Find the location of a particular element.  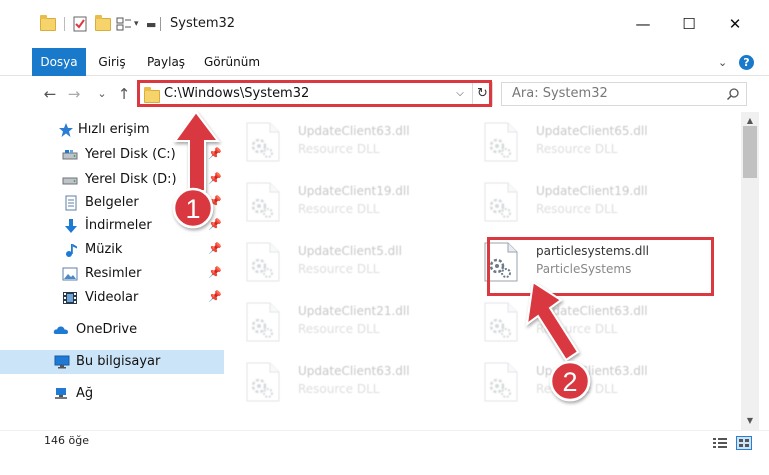

nav-onedrive: OneDrive is located at coordinates (112, 330).